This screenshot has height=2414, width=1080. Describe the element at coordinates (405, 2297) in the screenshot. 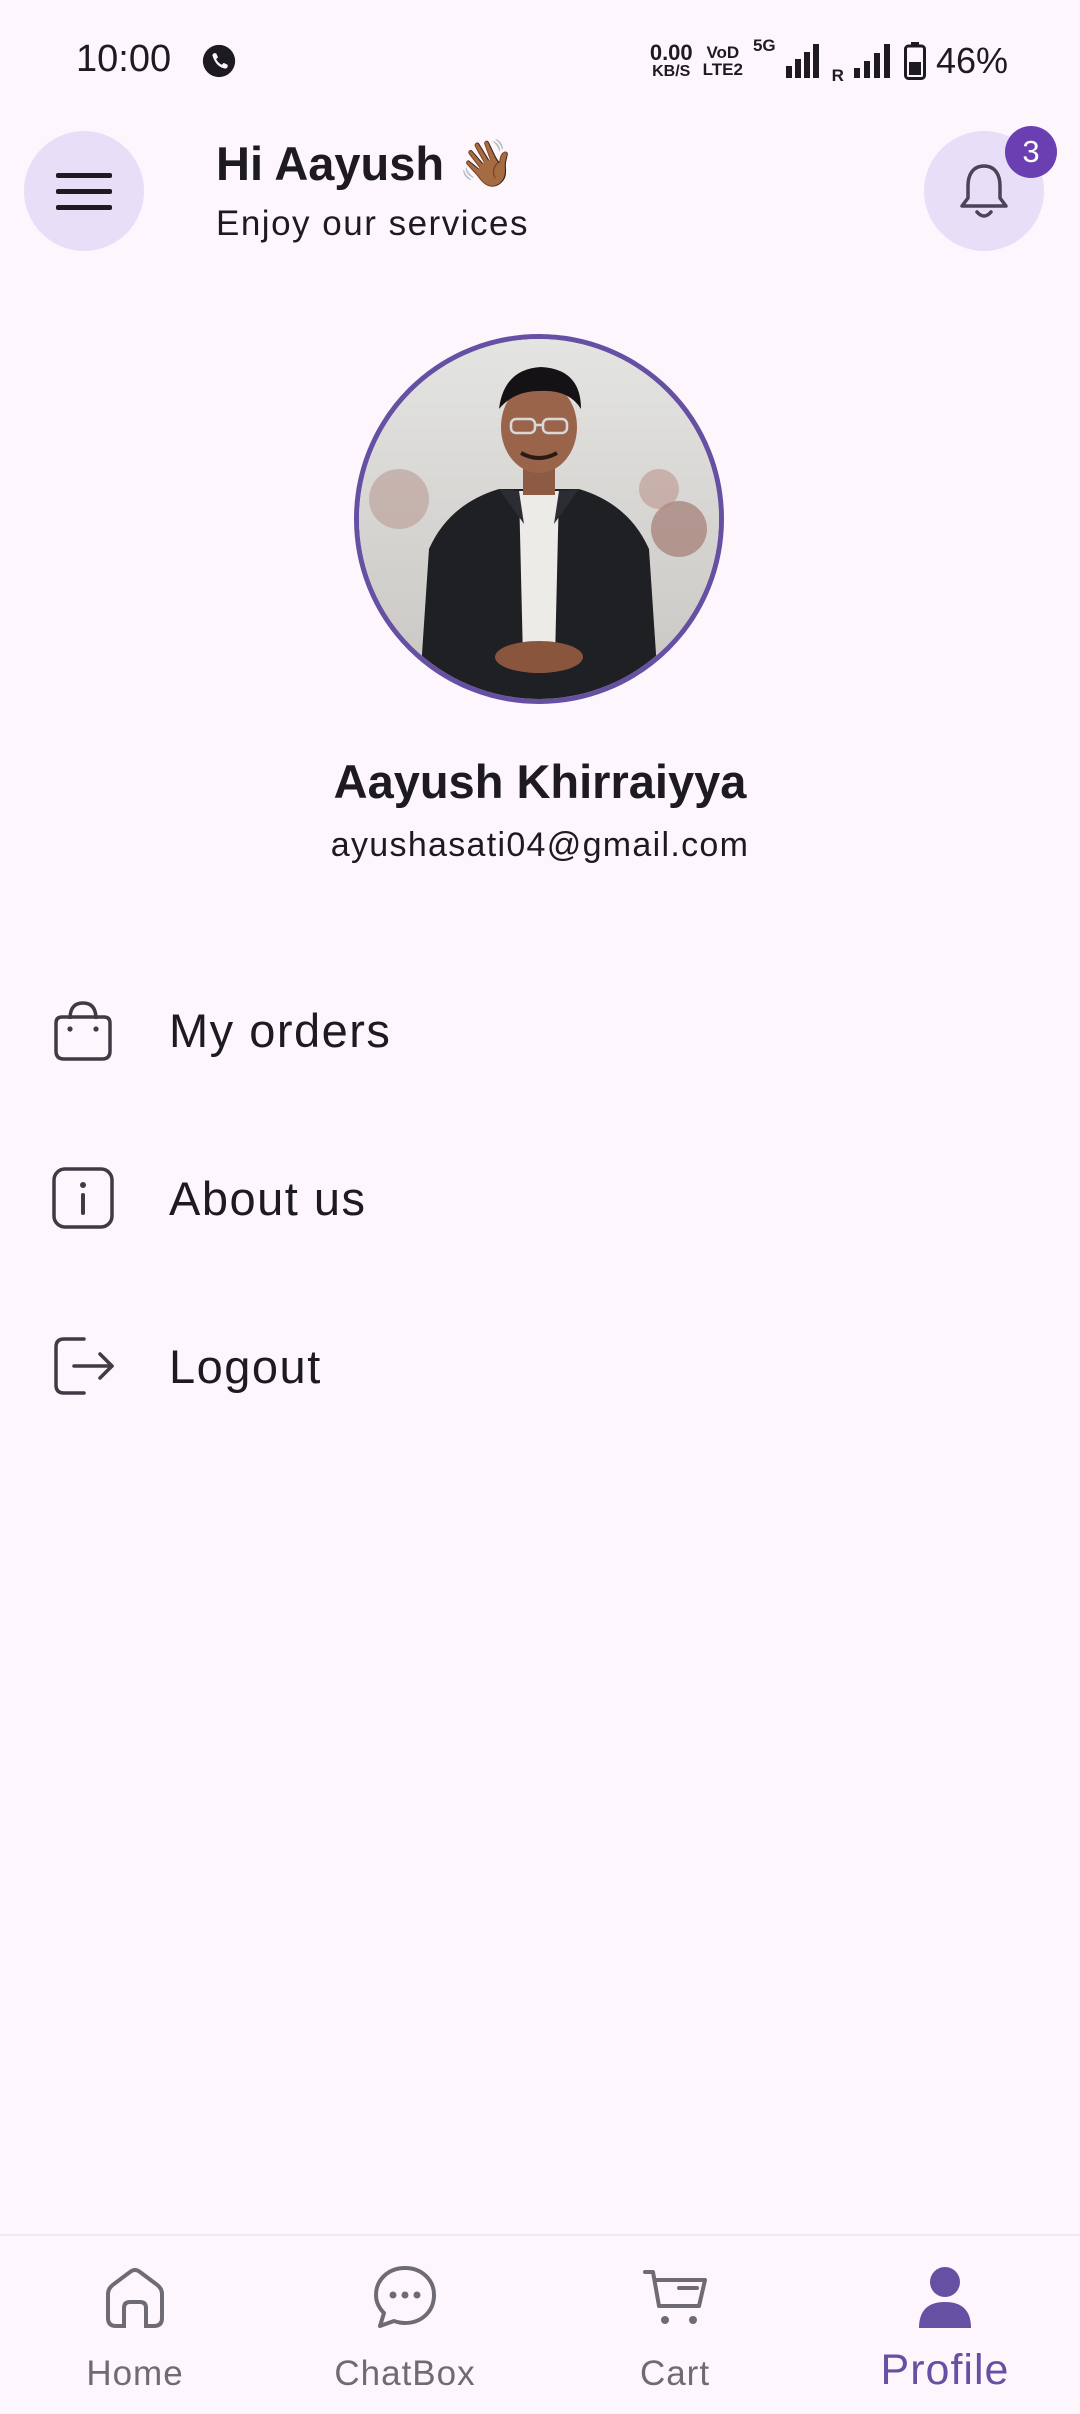

I see `chat-icon` at that location.